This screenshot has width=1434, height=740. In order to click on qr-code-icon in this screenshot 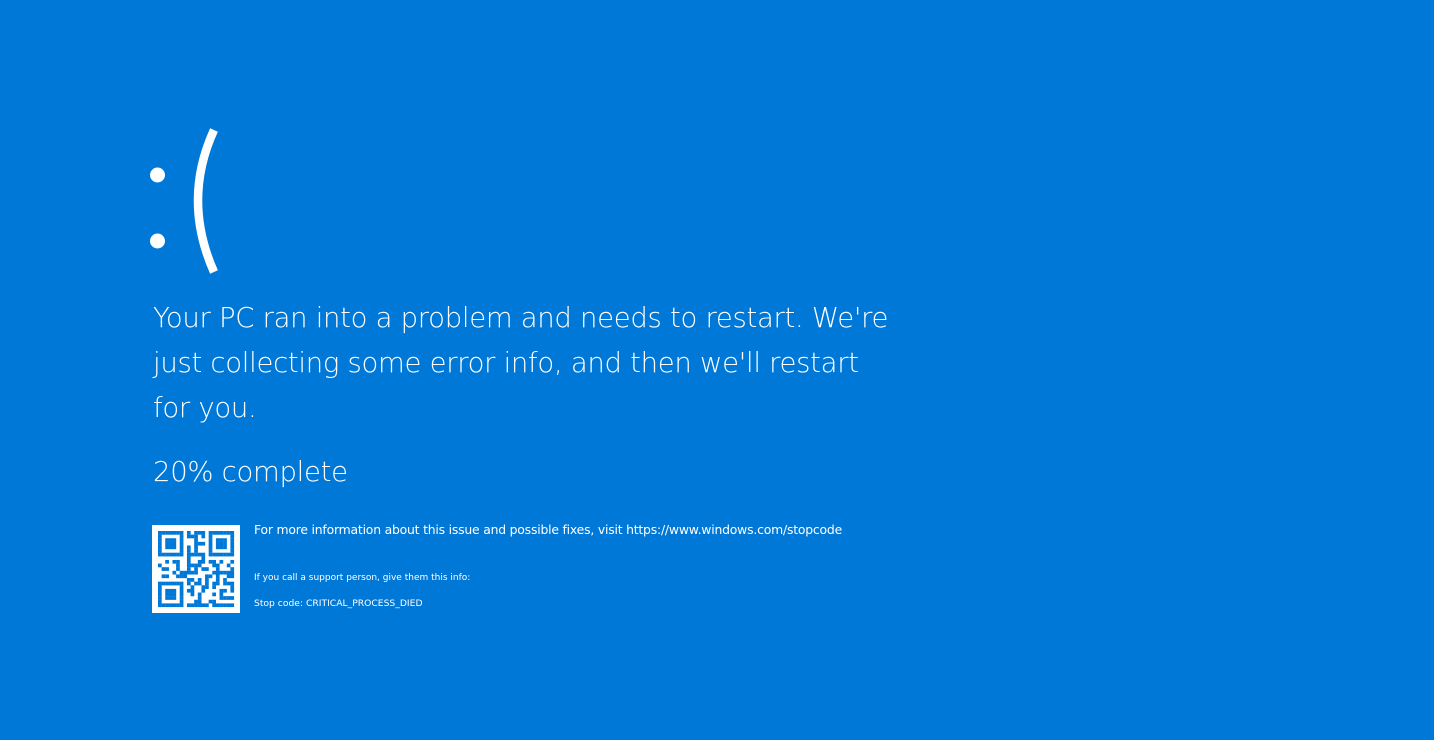, I will do `click(196, 569)`.